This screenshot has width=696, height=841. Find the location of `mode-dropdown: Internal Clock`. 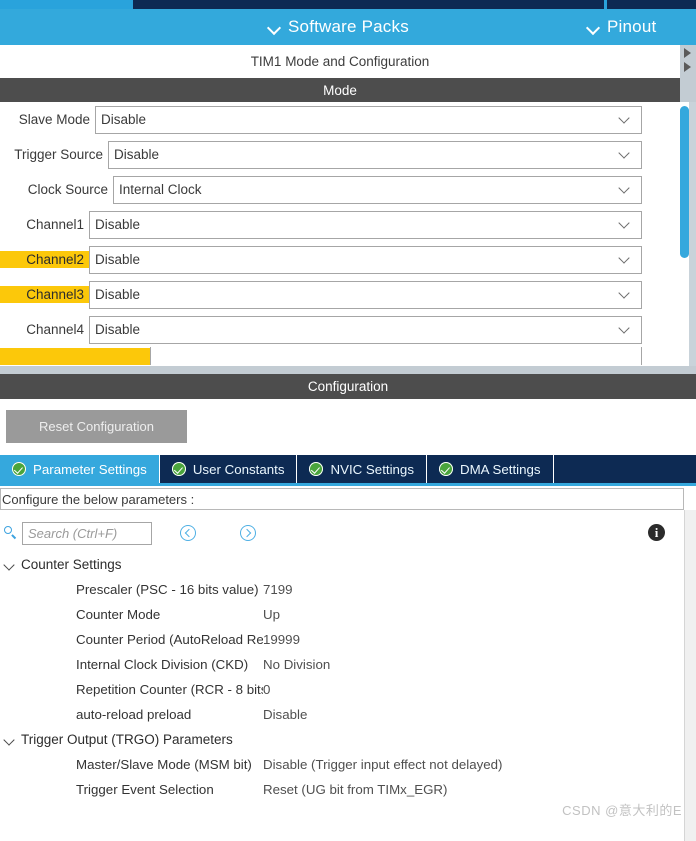

mode-dropdown: Internal Clock is located at coordinates (377, 189).